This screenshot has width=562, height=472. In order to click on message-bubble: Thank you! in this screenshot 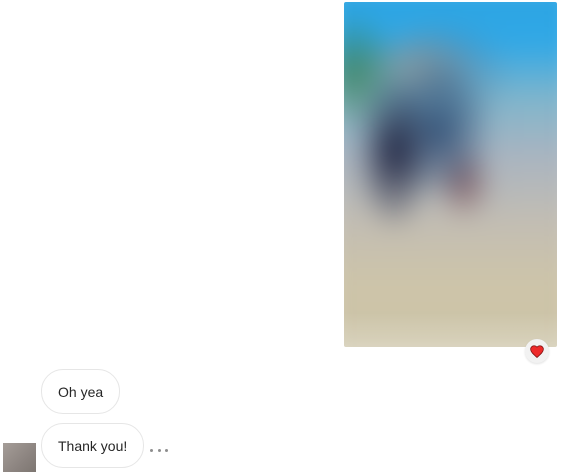, I will do `click(93, 445)`.